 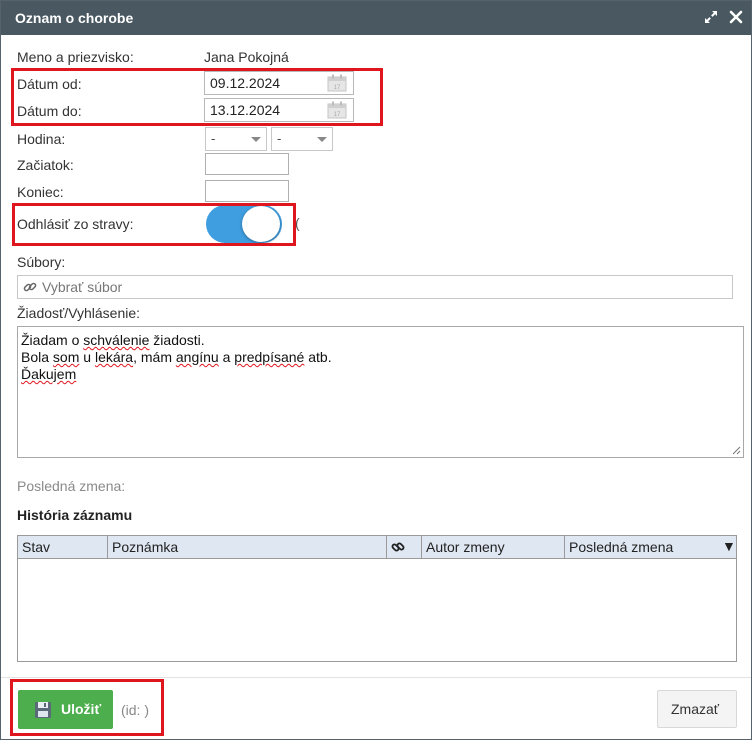 What do you see at coordinates (82, 287) in the screenshot?
I see `file-picker-placeholder: Vybrať súbor` at bounding box center [82, 287].